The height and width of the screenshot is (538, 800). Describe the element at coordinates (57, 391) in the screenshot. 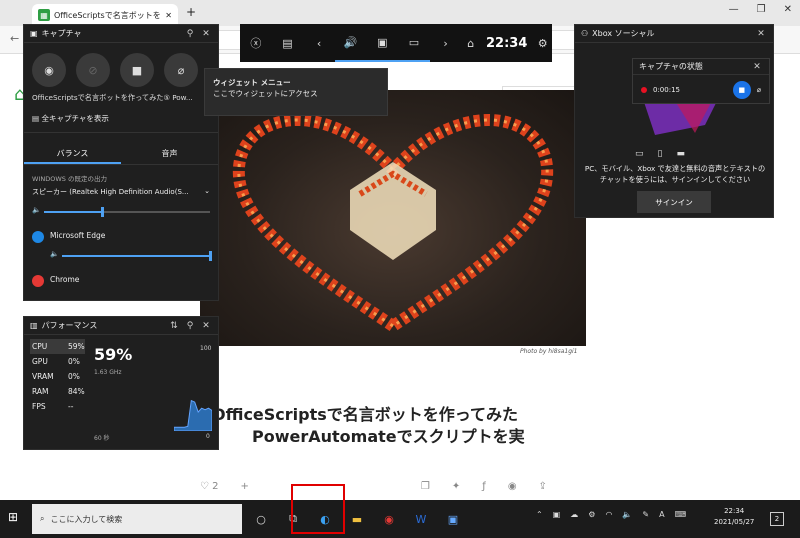

I see `metric-row-ram: RAM 84%` at that location.